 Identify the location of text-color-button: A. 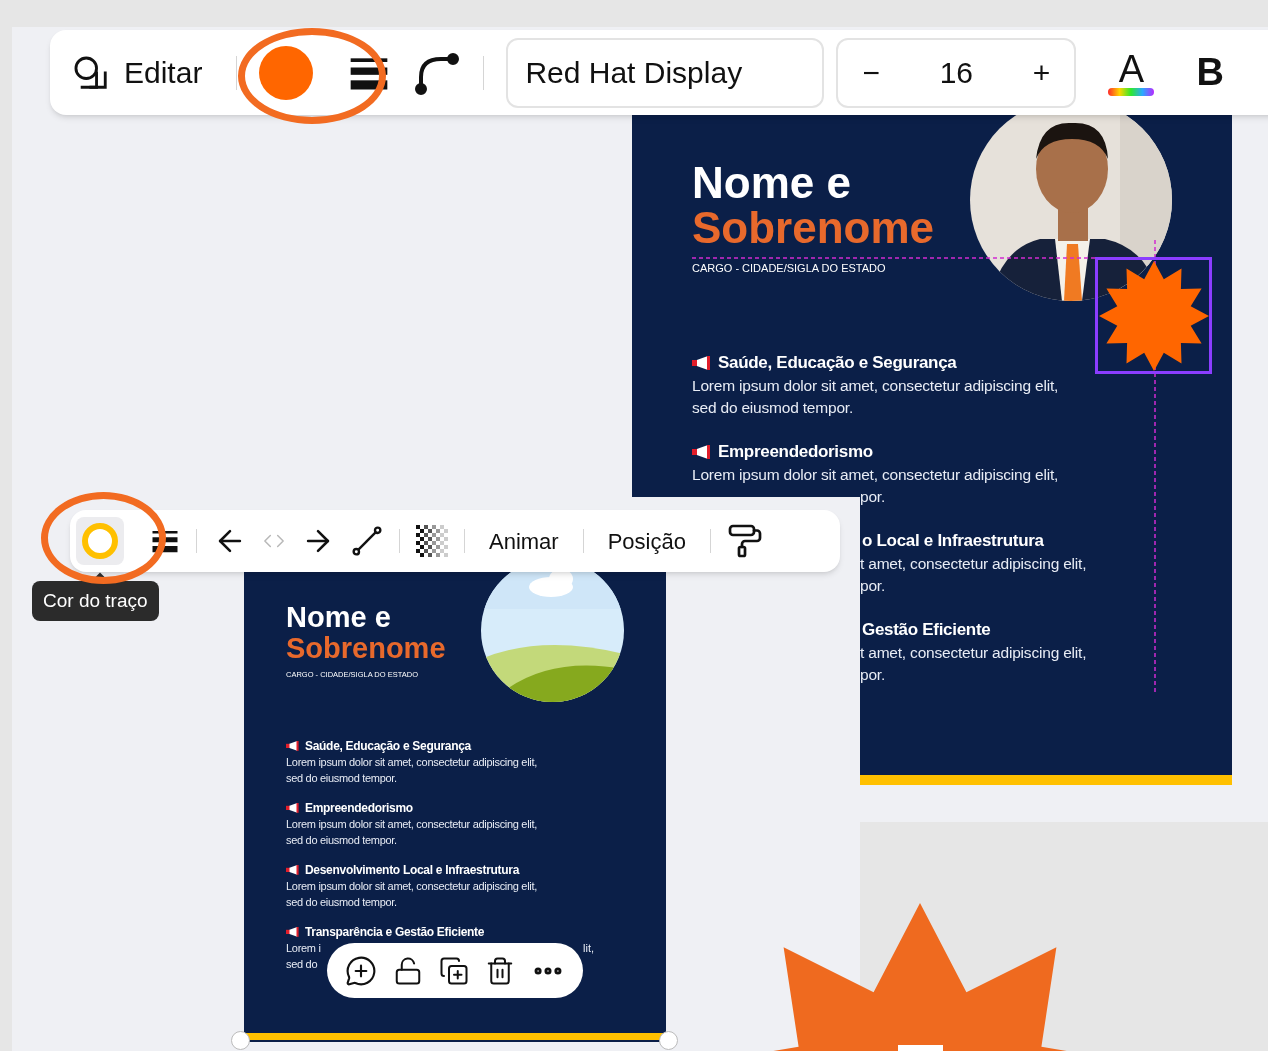
(1131, 72).